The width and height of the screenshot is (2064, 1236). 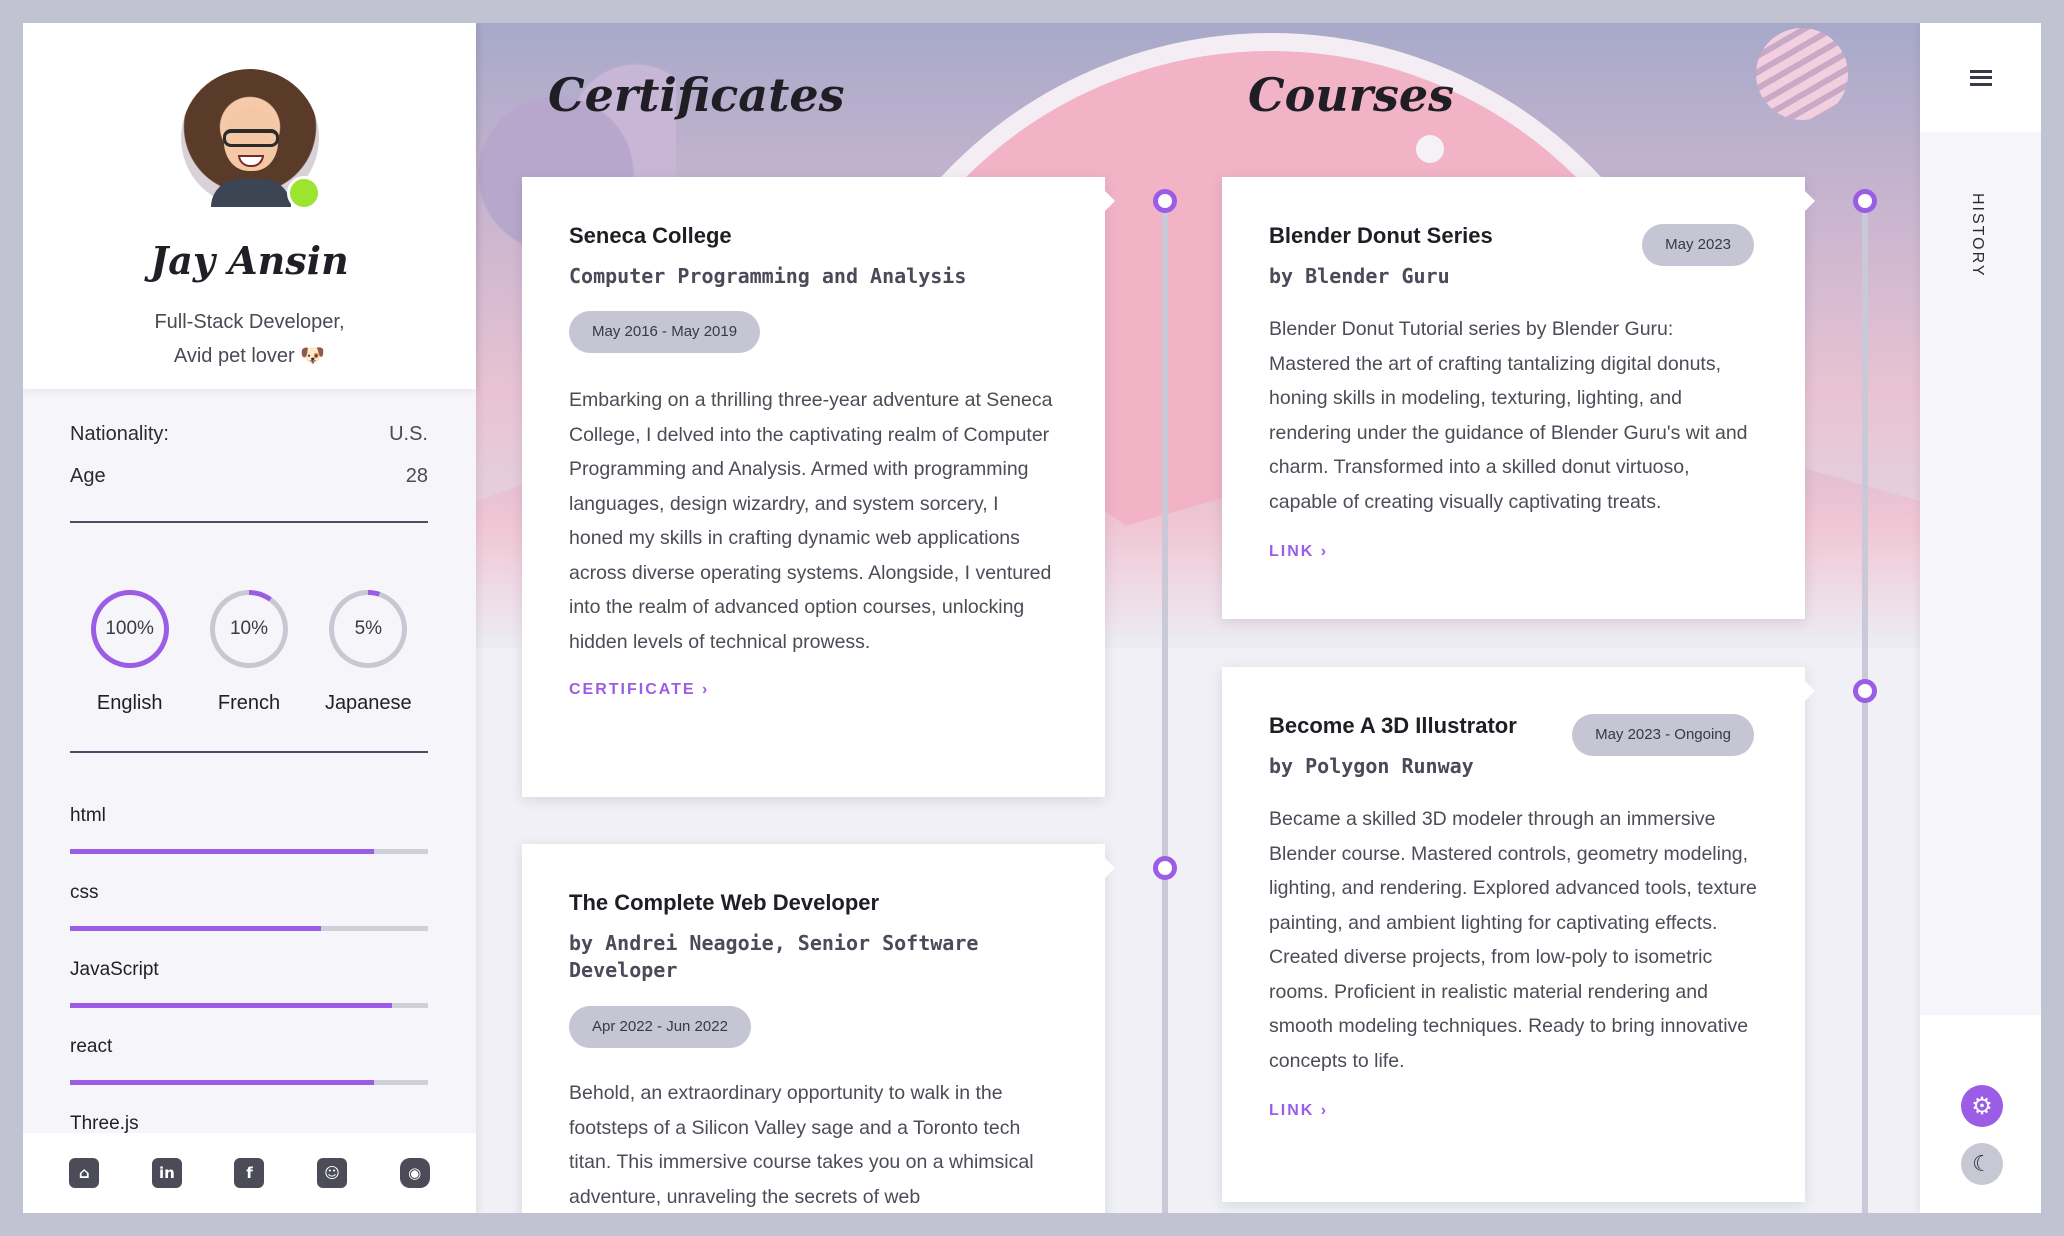 I want to click on certificates-heading: Certificates, so click(x=696, y=95).